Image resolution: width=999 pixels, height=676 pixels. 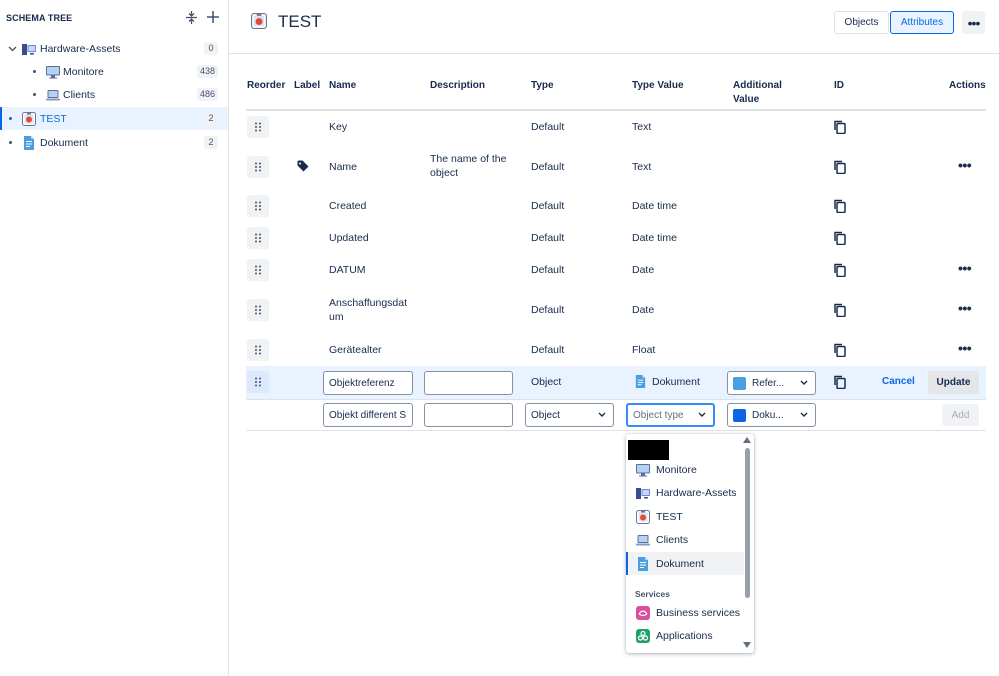 What do you see at coordinates (348, 206) in the screenshot?
I see `attribute-name: Created` at bounding box center [348, 206].